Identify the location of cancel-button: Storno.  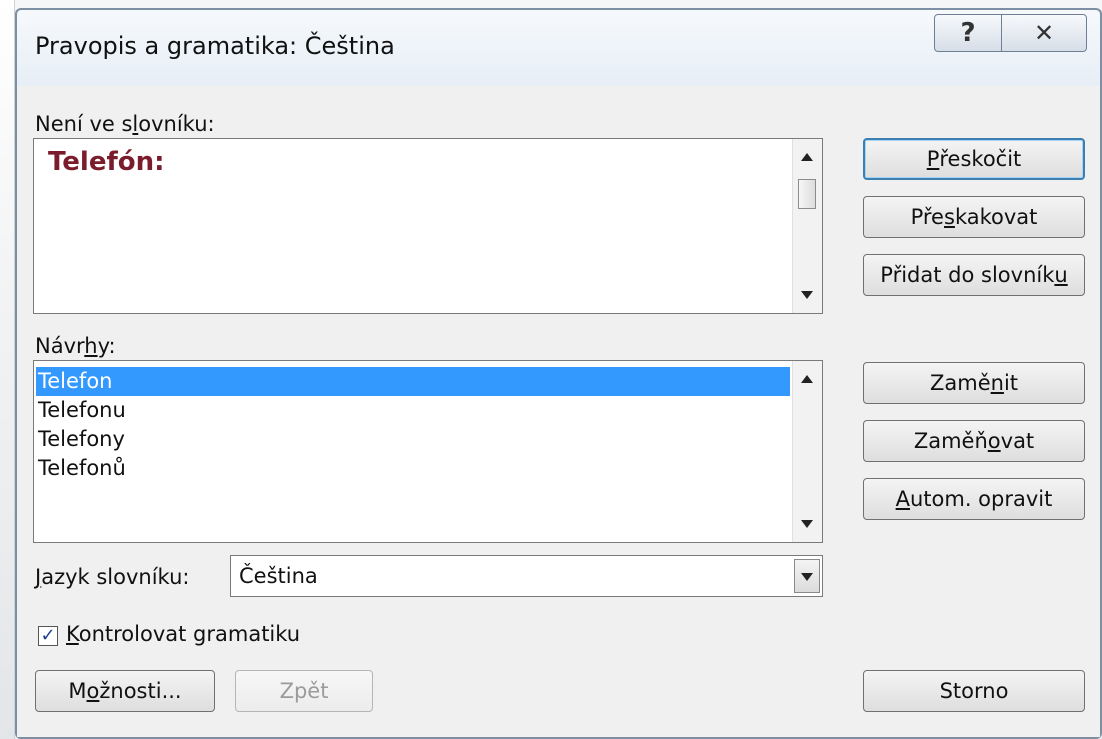
(974, 691).